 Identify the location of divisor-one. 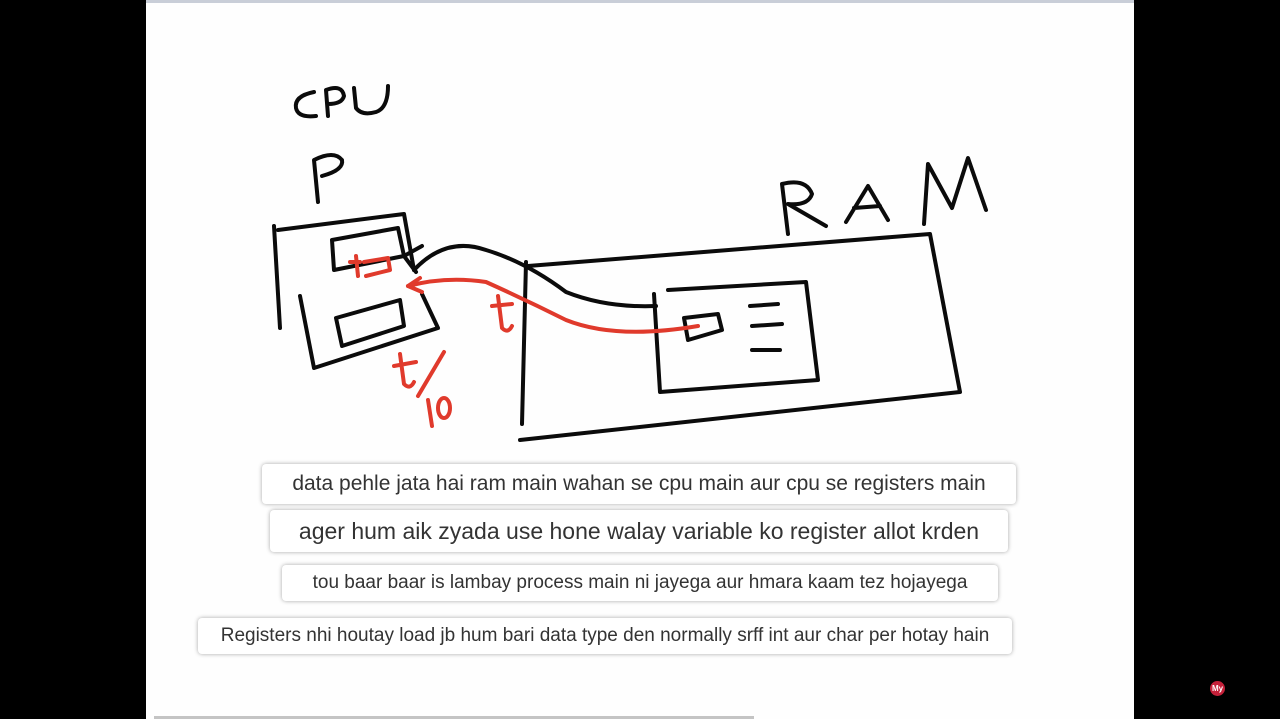
(430, 413).